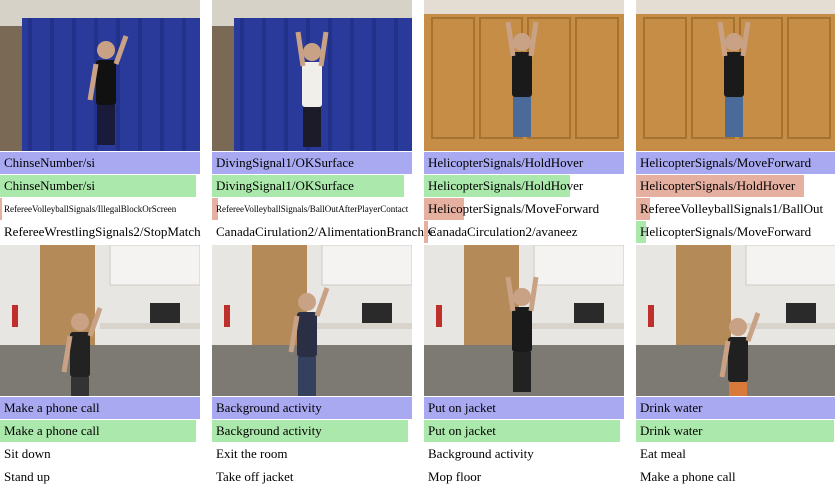 The image size is (835, 488). I want to click on prediction-label: Put on jacket, so click(462, 430).